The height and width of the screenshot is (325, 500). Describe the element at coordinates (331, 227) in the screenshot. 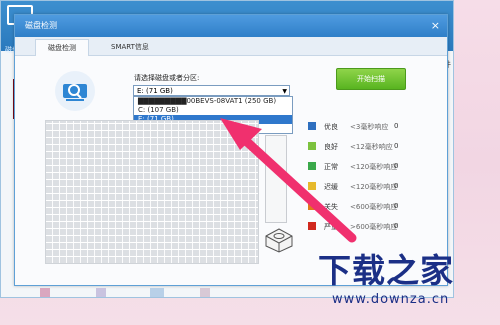

I see `legend-name: 严重` at that location.